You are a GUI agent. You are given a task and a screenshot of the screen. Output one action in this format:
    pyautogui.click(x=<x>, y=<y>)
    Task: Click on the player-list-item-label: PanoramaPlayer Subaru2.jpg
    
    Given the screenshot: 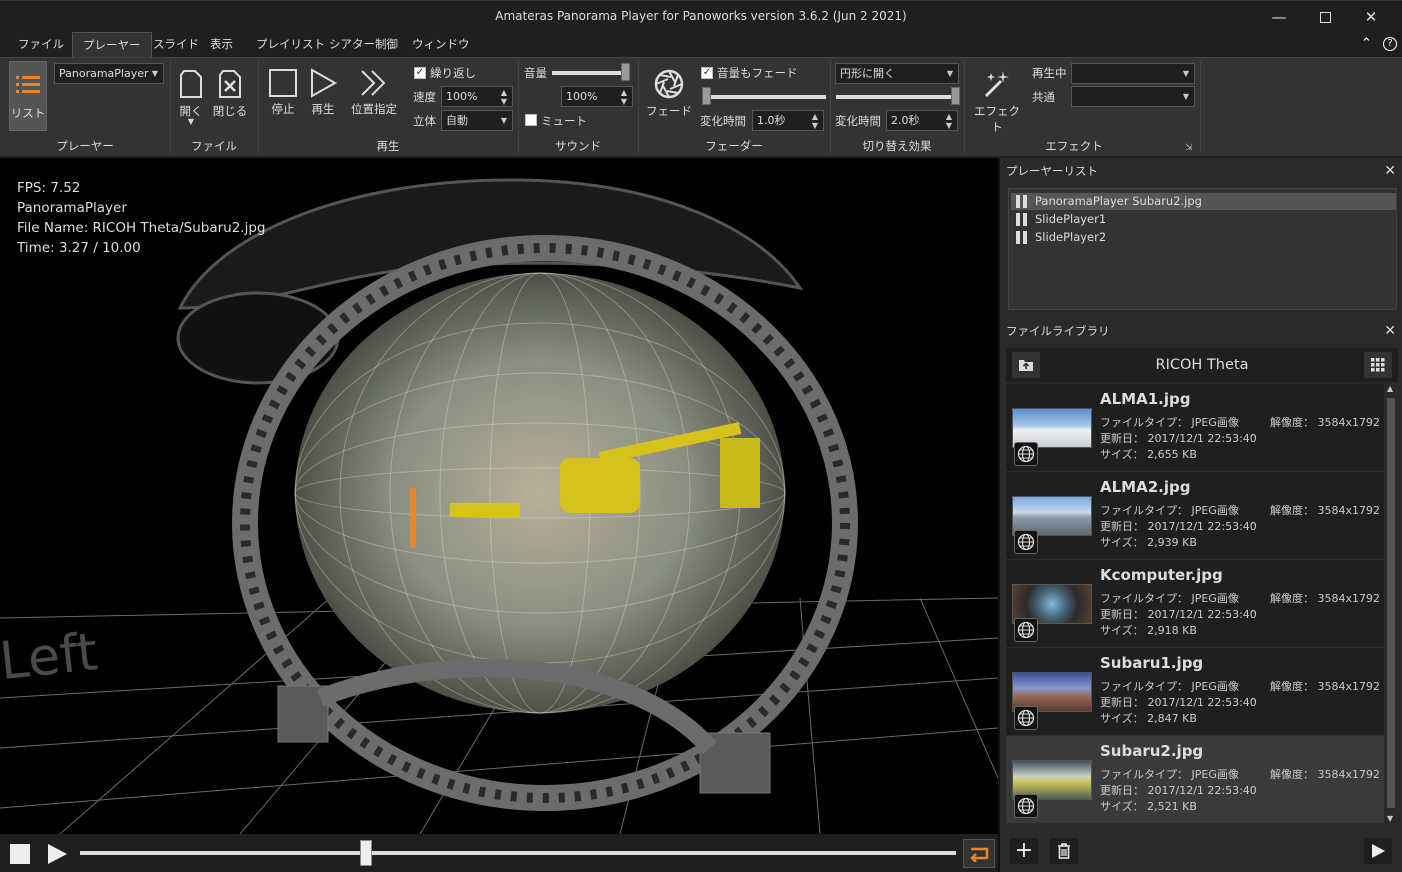 What is the action you would take?
    pyautogui.click(x=1118, y=201)
    